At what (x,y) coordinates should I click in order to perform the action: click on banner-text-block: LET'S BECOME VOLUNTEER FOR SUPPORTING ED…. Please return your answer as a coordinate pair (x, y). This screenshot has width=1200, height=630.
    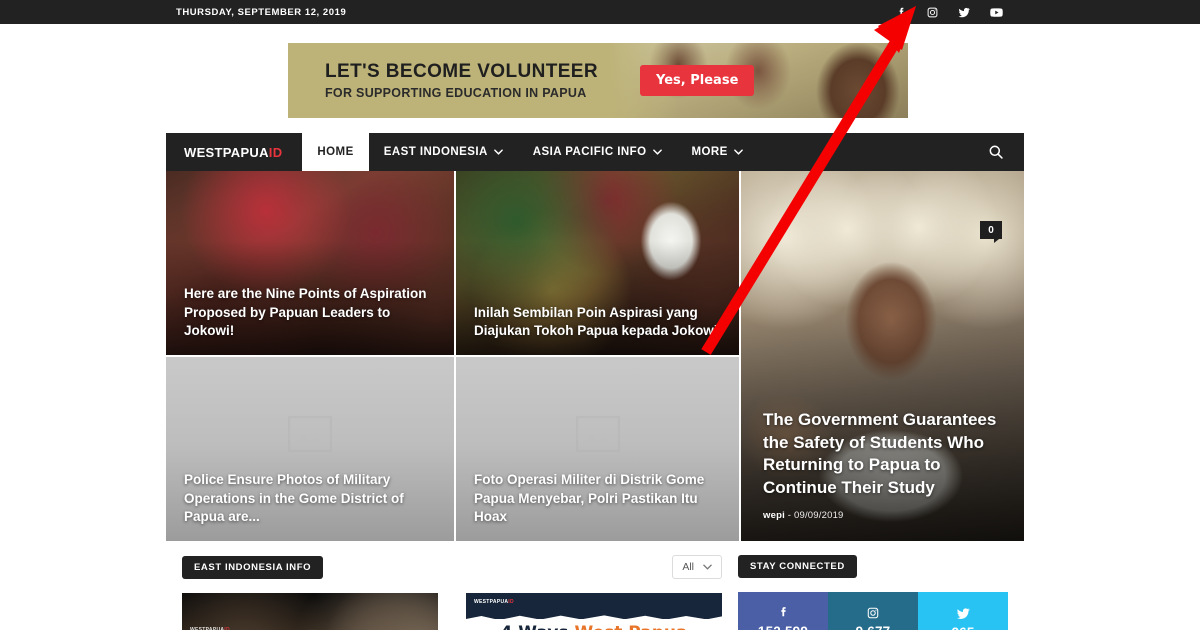
    Looking at the image, I should click on (443, 80).